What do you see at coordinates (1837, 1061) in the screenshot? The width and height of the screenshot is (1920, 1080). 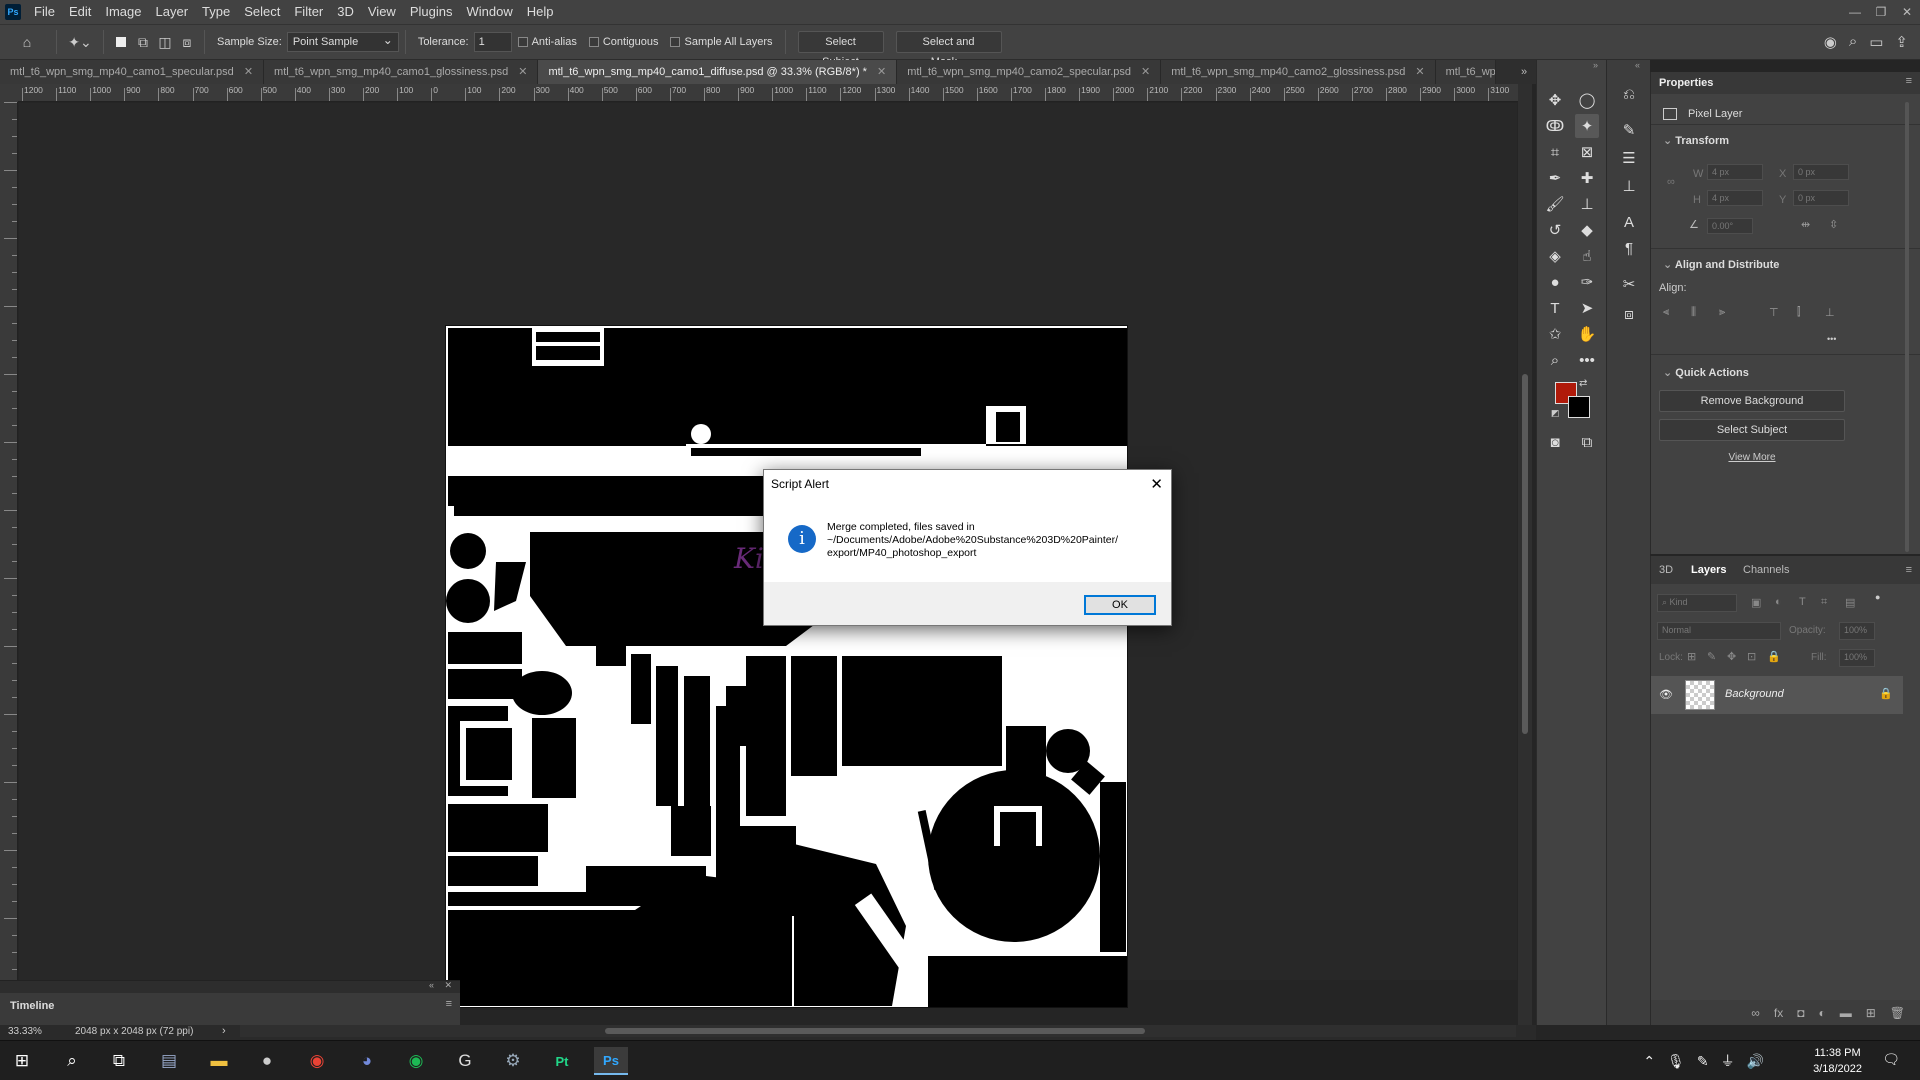 I see `clock: 11:38 PM 3/18/2022` at bounding box center [1837, 1061].